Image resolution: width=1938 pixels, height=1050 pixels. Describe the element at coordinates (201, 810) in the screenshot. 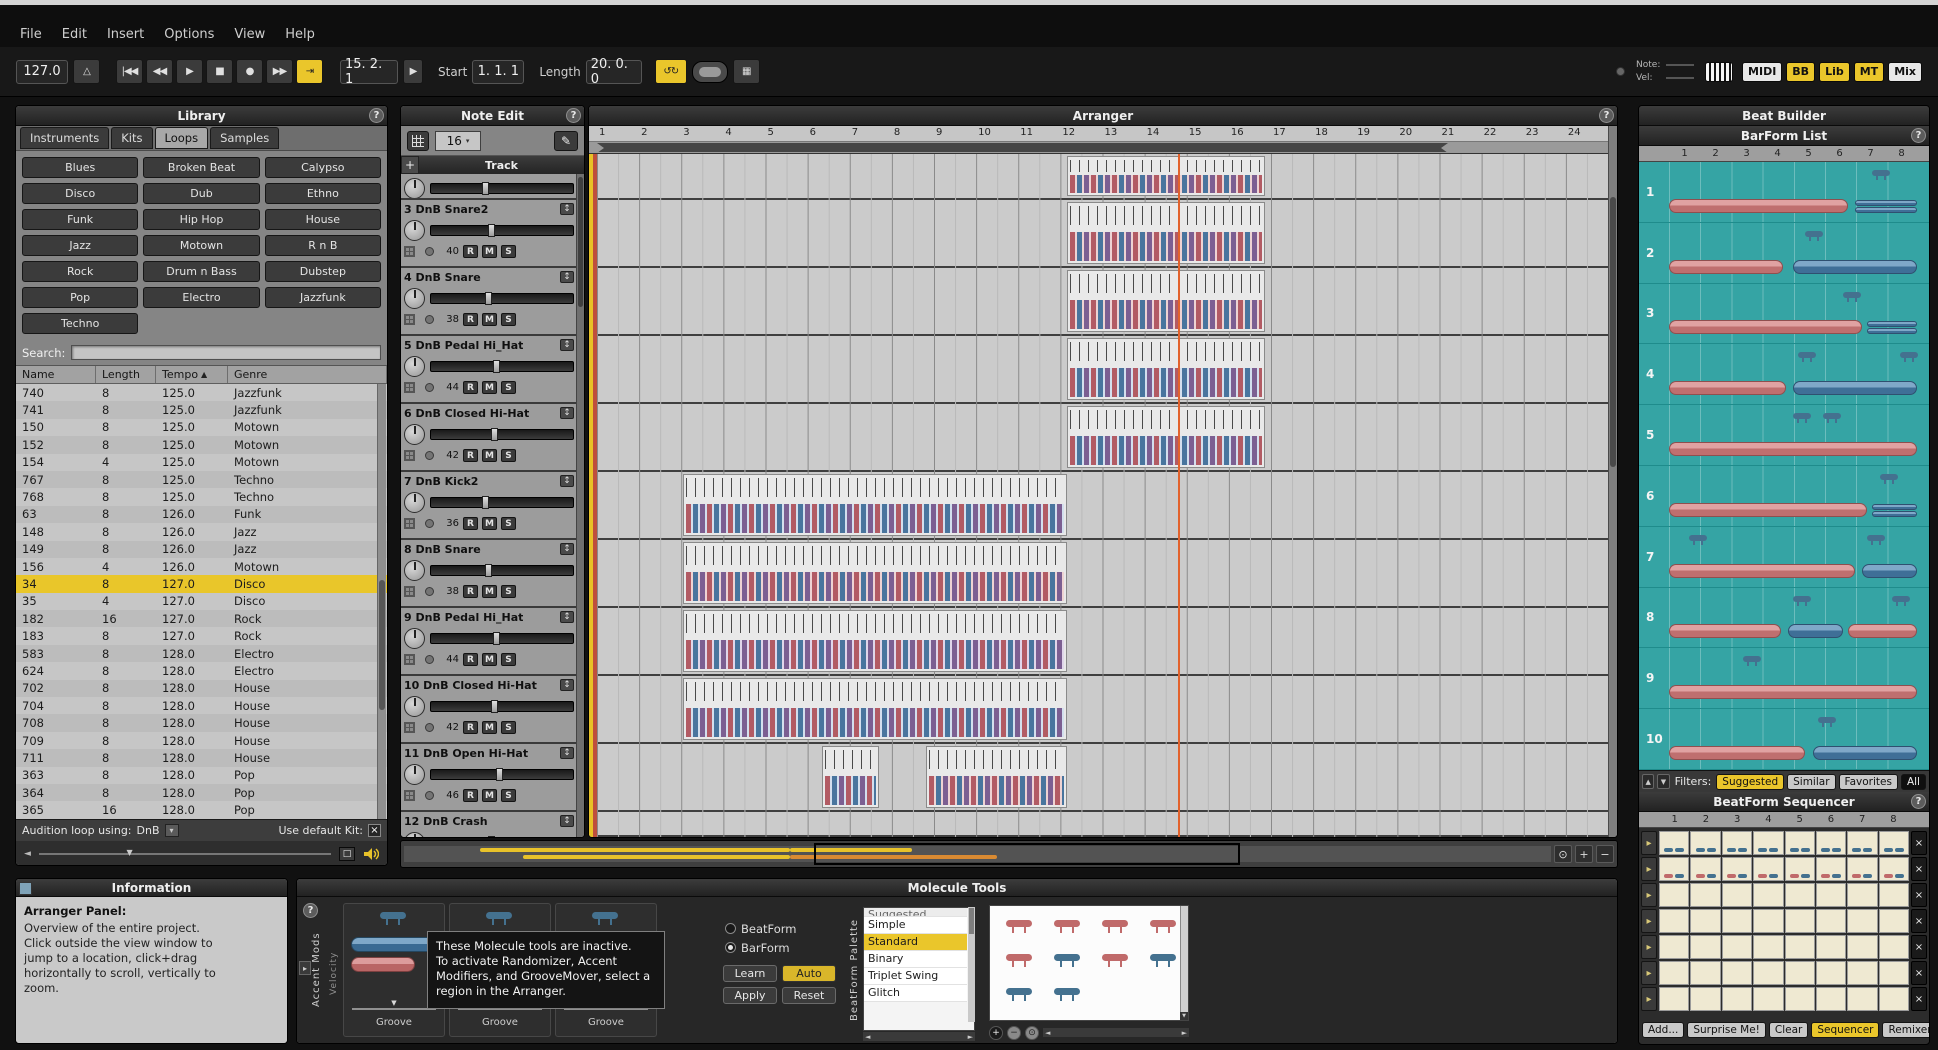

I see `loop-row: 365 16 128.0 Pop` at that location.